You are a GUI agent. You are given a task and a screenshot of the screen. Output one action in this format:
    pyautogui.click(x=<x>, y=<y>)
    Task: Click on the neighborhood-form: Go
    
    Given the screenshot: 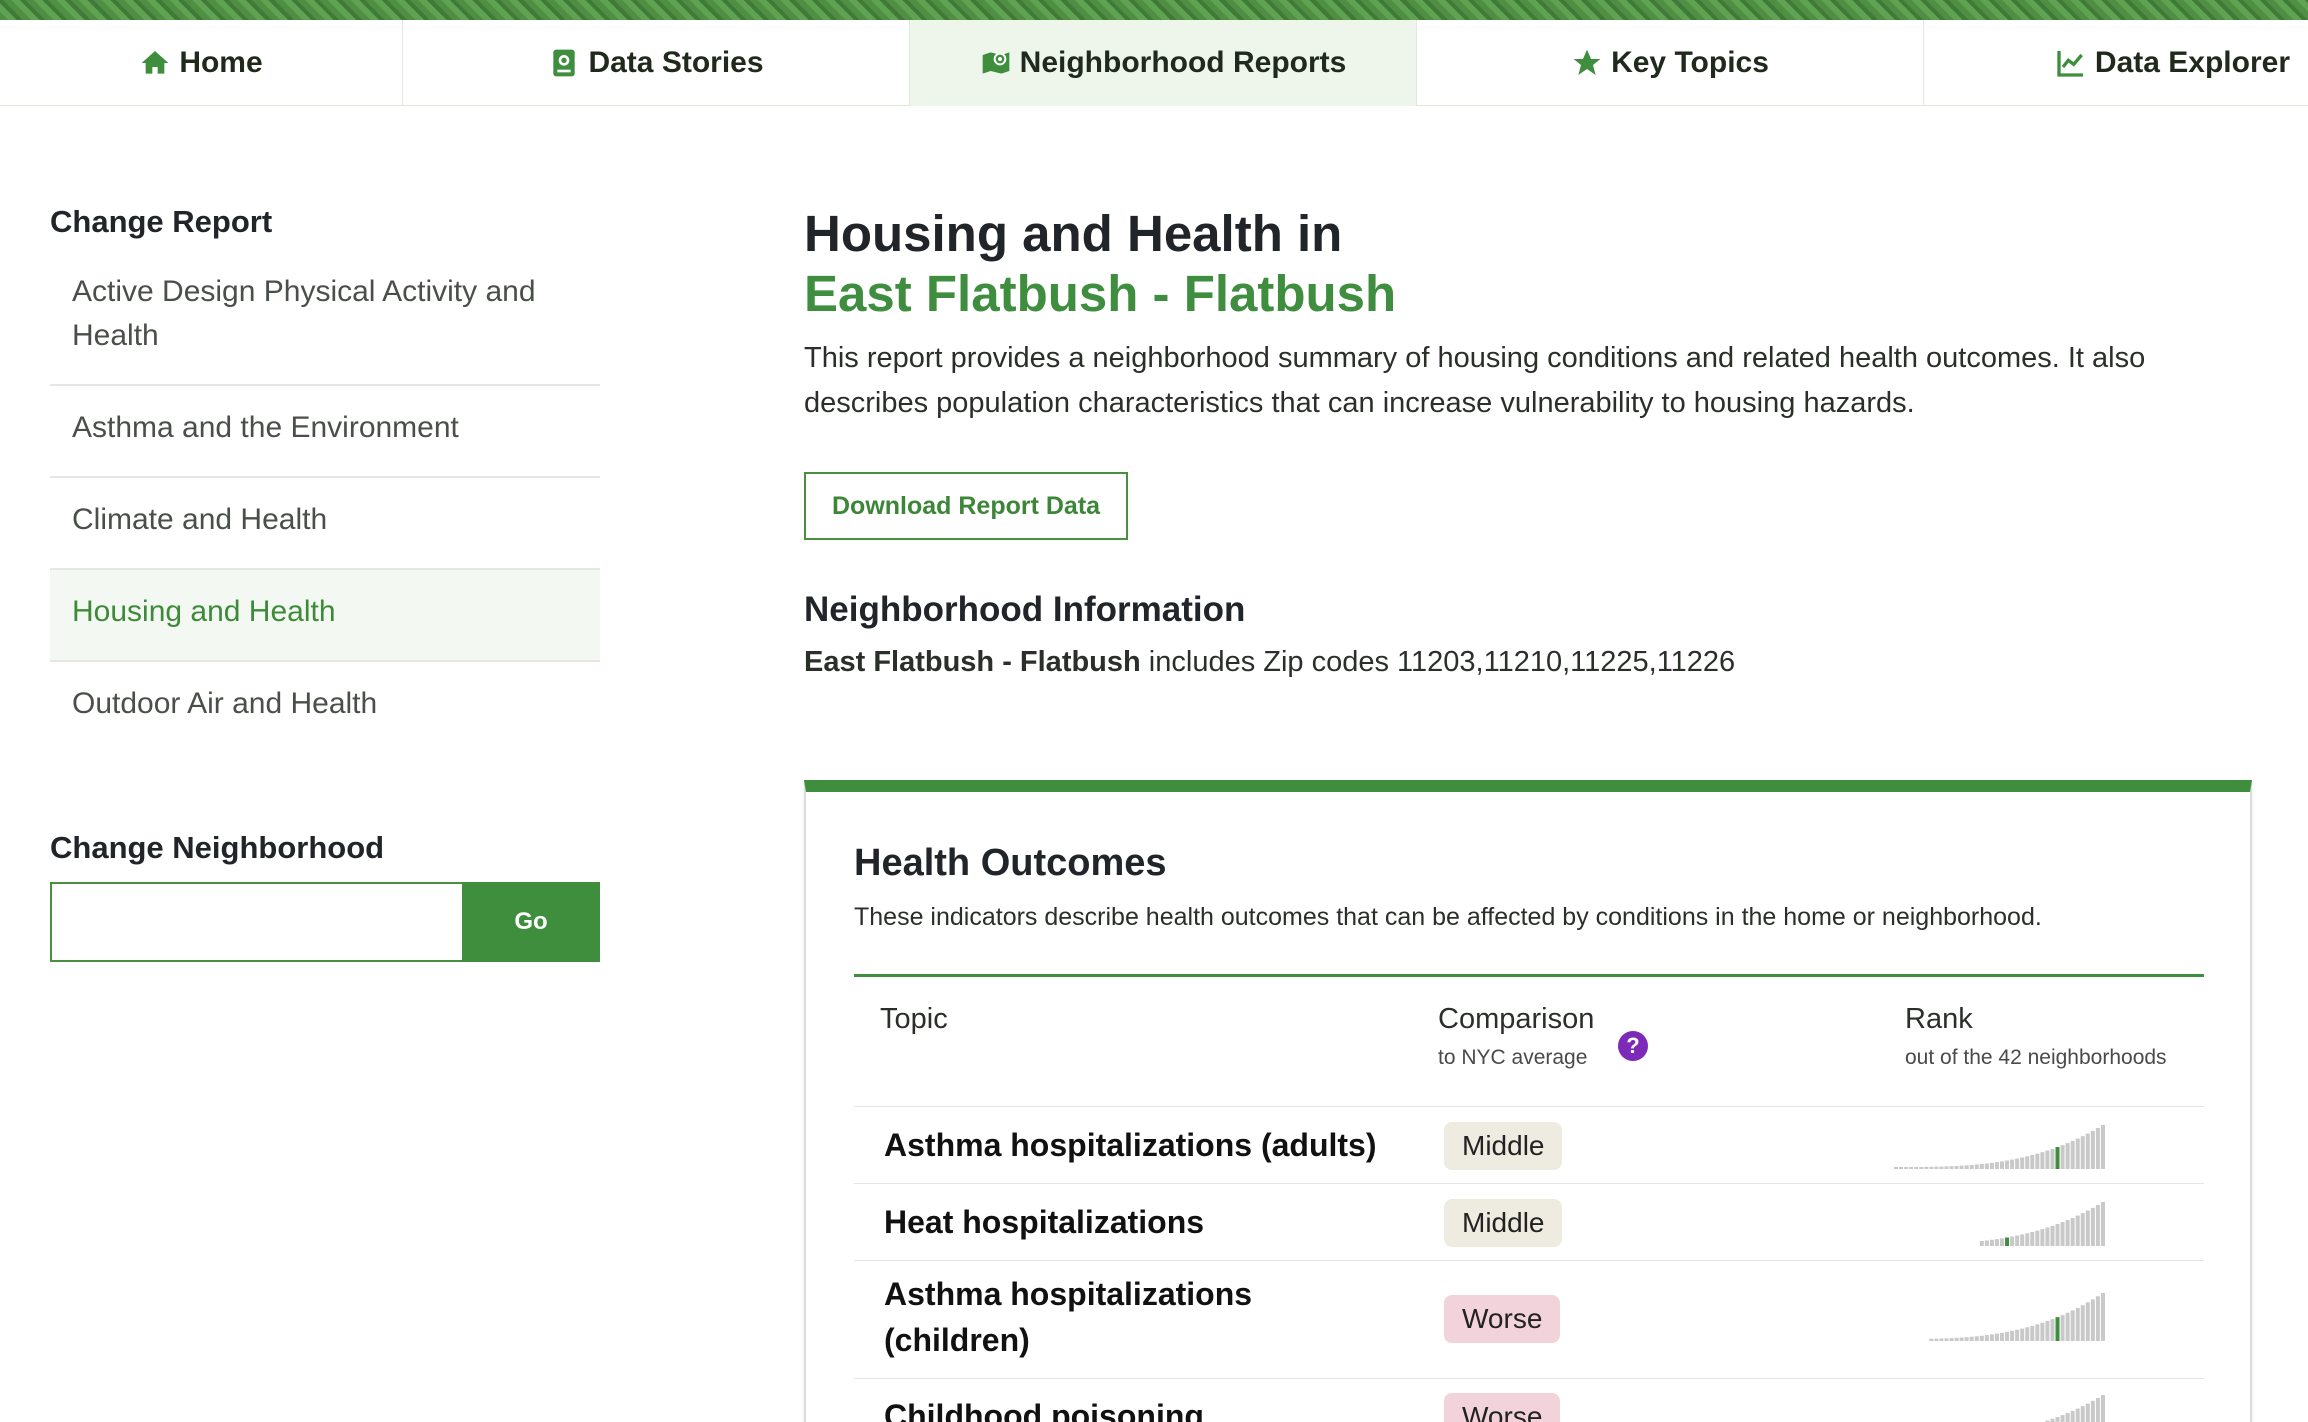 What is the action you would take?
    pyautogui.click(x=325, y=922)
    